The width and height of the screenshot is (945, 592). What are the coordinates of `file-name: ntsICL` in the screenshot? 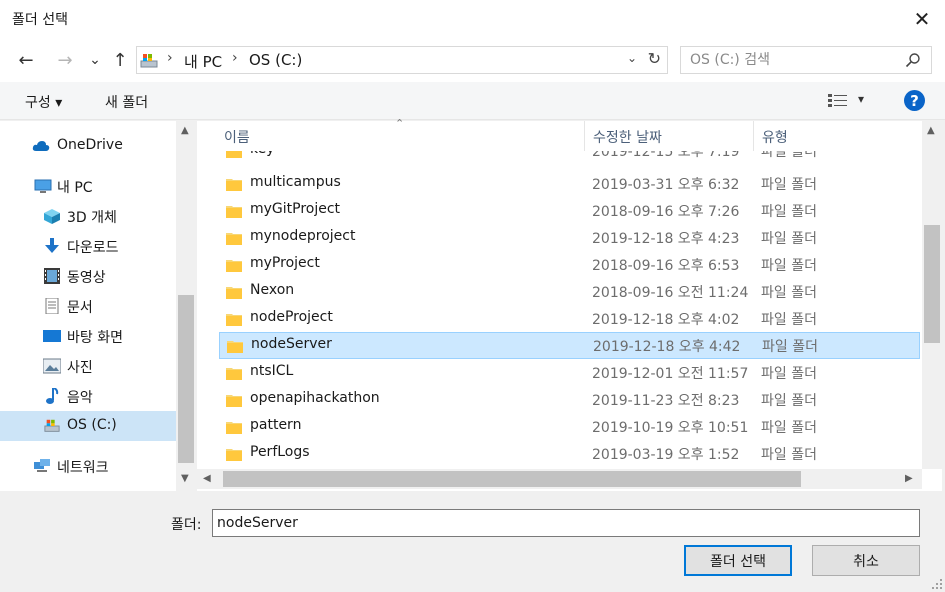 It's located at (272, 371).